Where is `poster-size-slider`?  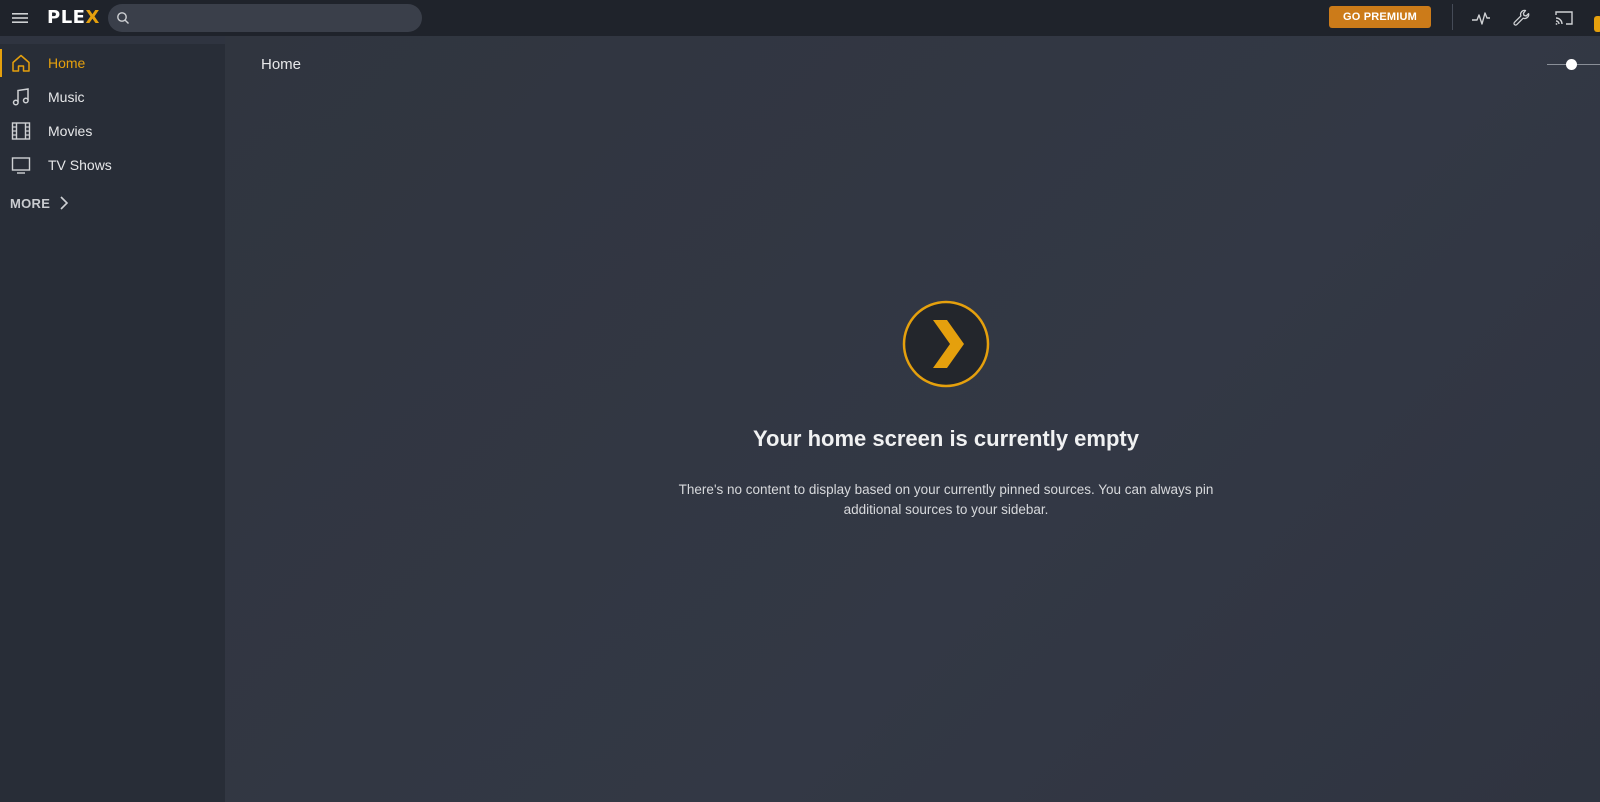 poster-size-slider is located at coordinates (1573, 65).